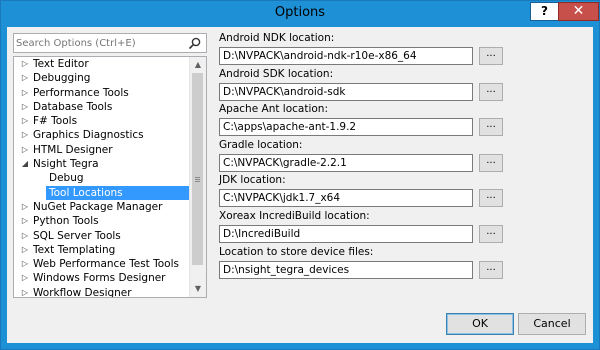 The width and height of the screenshot is (600, 350). I want to click on tree-scrollbar: ▲ ▼, so click(197, 177).